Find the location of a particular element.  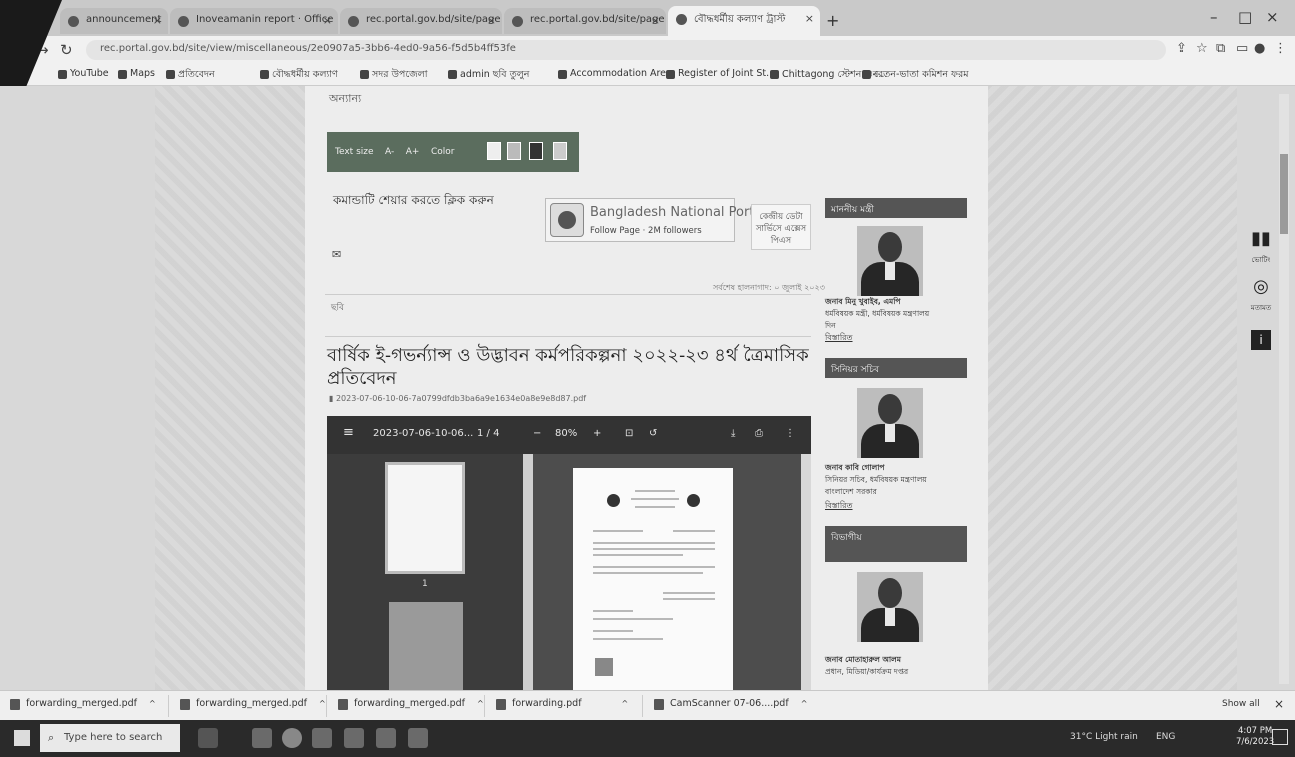

tab-title: announcement is located at coordinates (124, 19).